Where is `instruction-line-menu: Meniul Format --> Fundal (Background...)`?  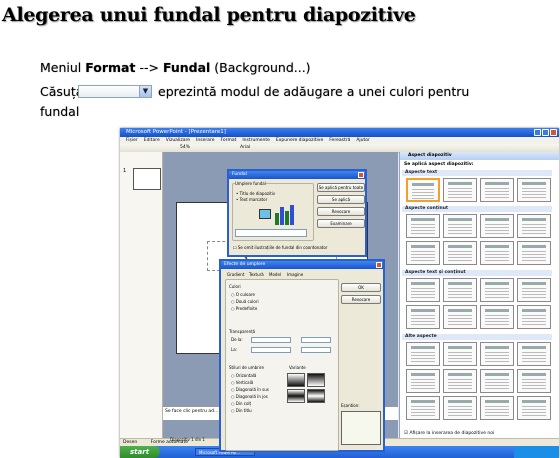
instruction-line-menu: Meniul Format --> Fundal (Background...) is located at coordinates (175, 67).